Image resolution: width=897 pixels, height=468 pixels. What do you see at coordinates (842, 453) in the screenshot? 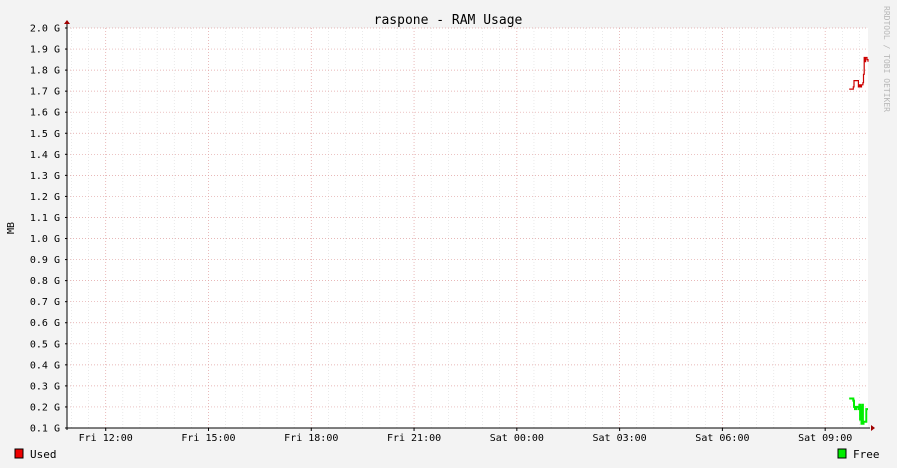
I see `legend-swatch-free` at bounding box center [842, 453].